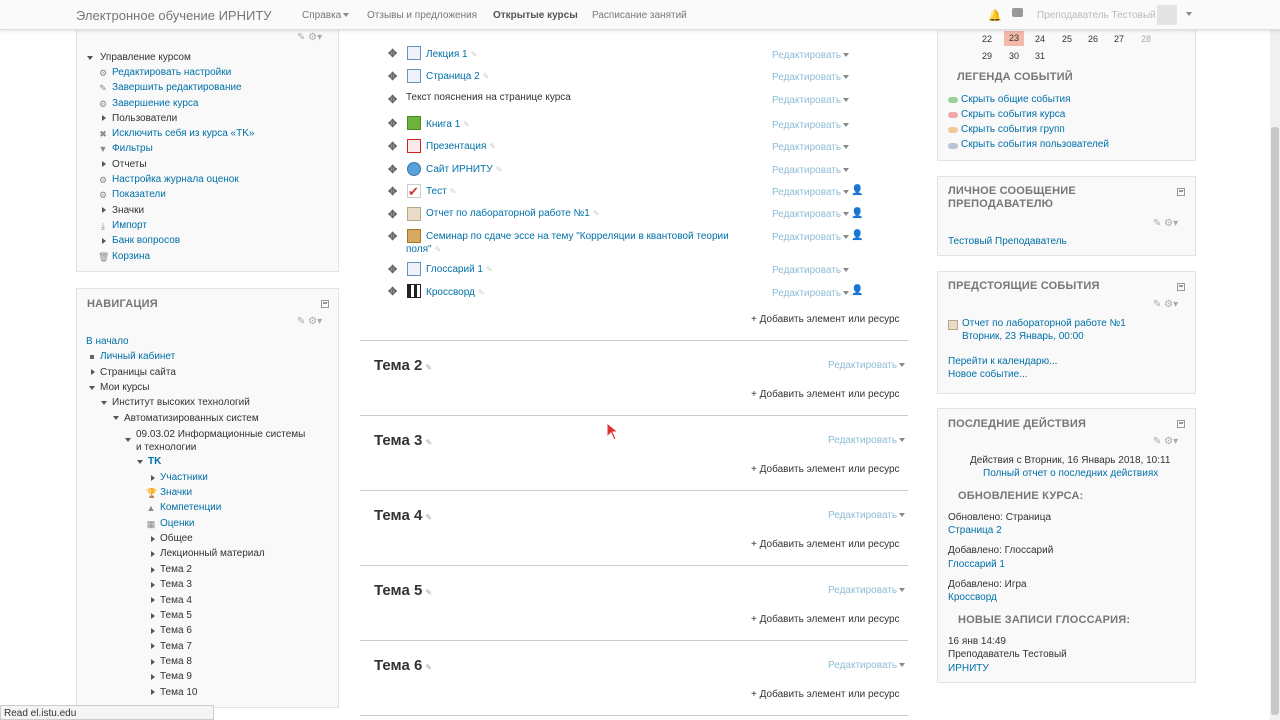 This screenshot has height=720, width=1280. Describe the element at coordinates (1275, 421) in the screenshot. I see `scrollbar-thumb` at that location.